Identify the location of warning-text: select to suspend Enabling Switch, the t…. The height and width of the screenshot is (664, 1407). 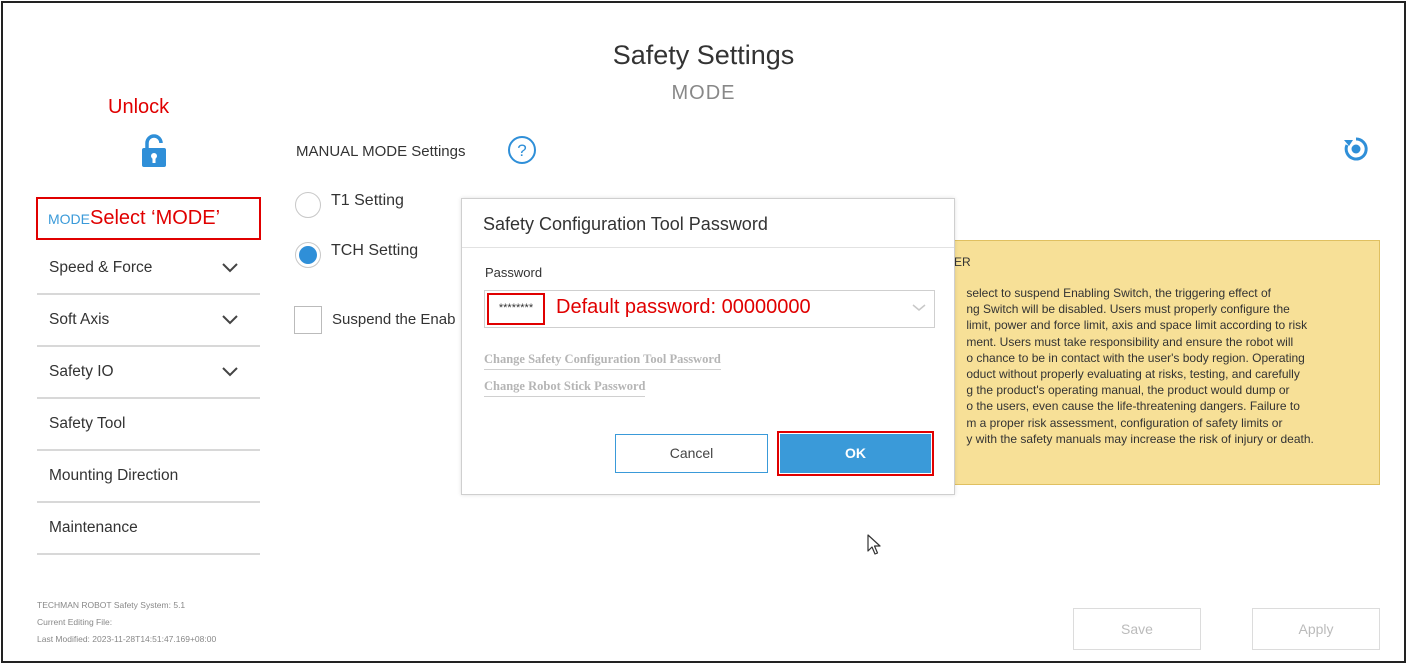
(1140, 366).